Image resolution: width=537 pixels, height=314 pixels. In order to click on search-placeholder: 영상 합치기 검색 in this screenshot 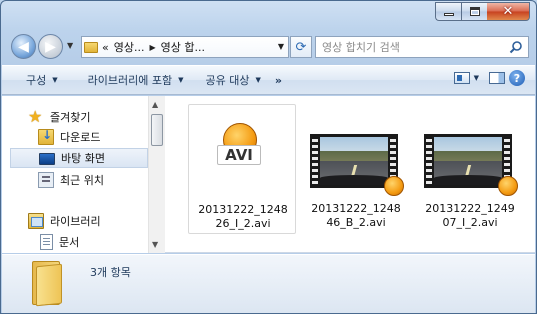, I will do `click(361, 47)`.